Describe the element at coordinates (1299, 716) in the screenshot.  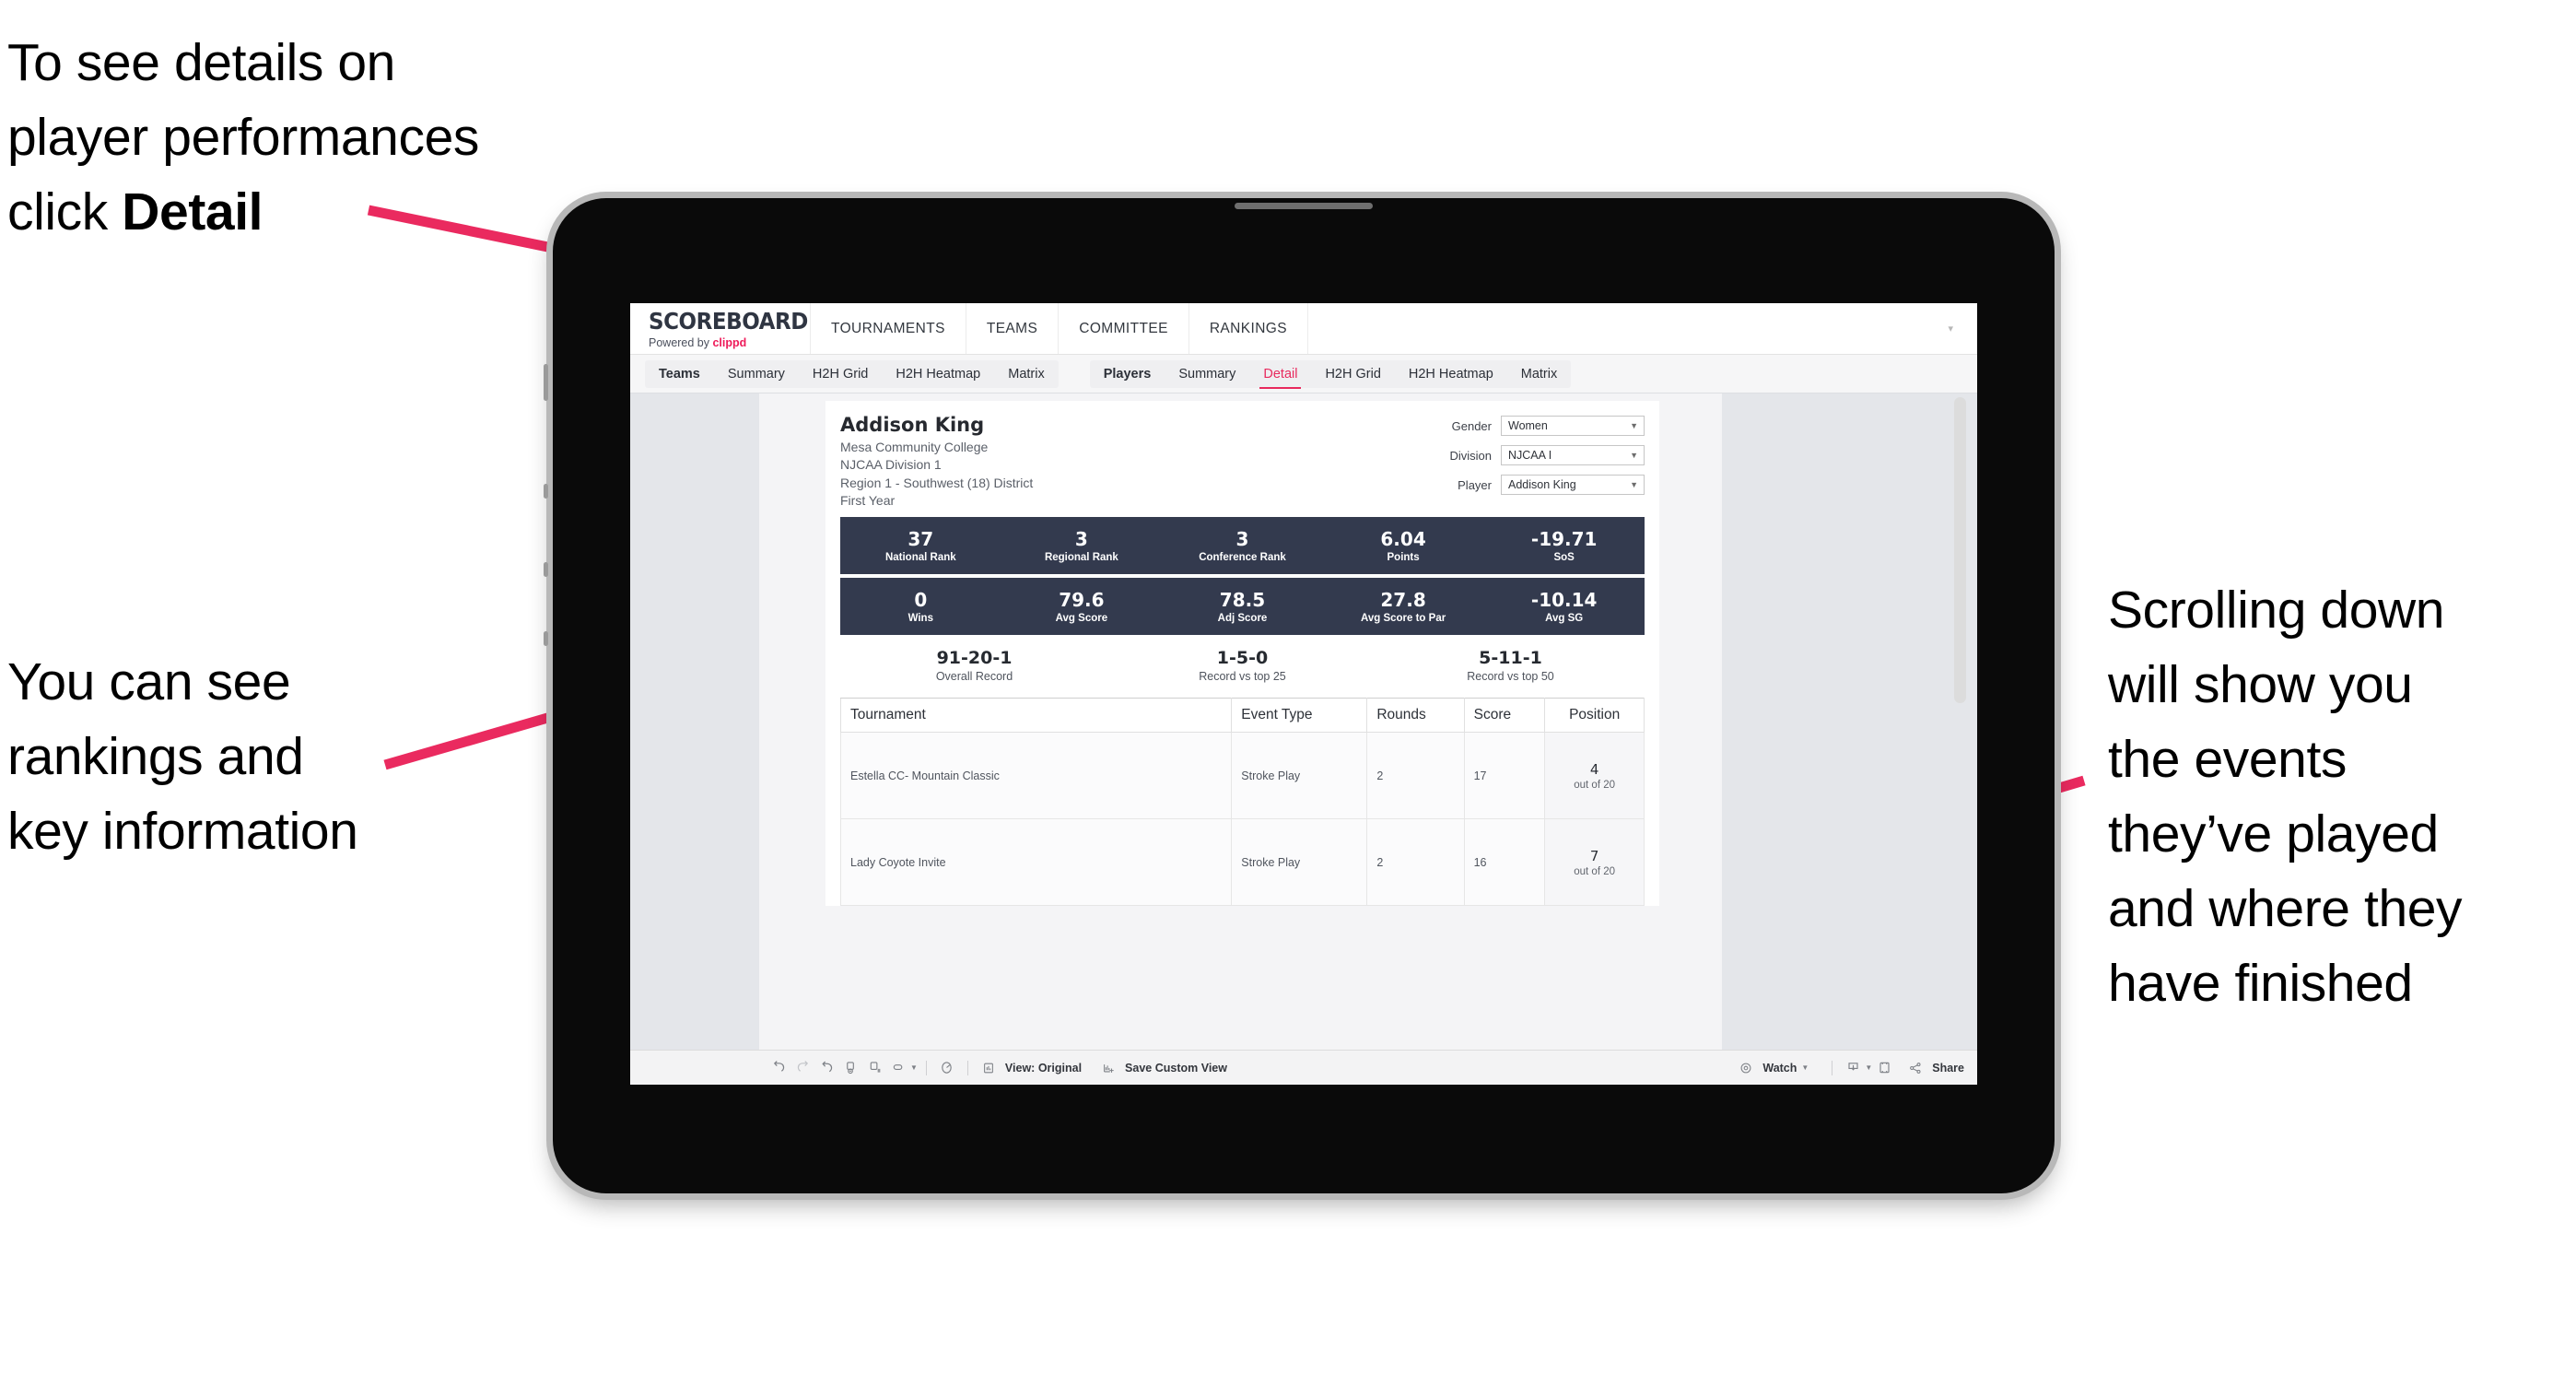
I see `col-event-type: Event Type` at that location.